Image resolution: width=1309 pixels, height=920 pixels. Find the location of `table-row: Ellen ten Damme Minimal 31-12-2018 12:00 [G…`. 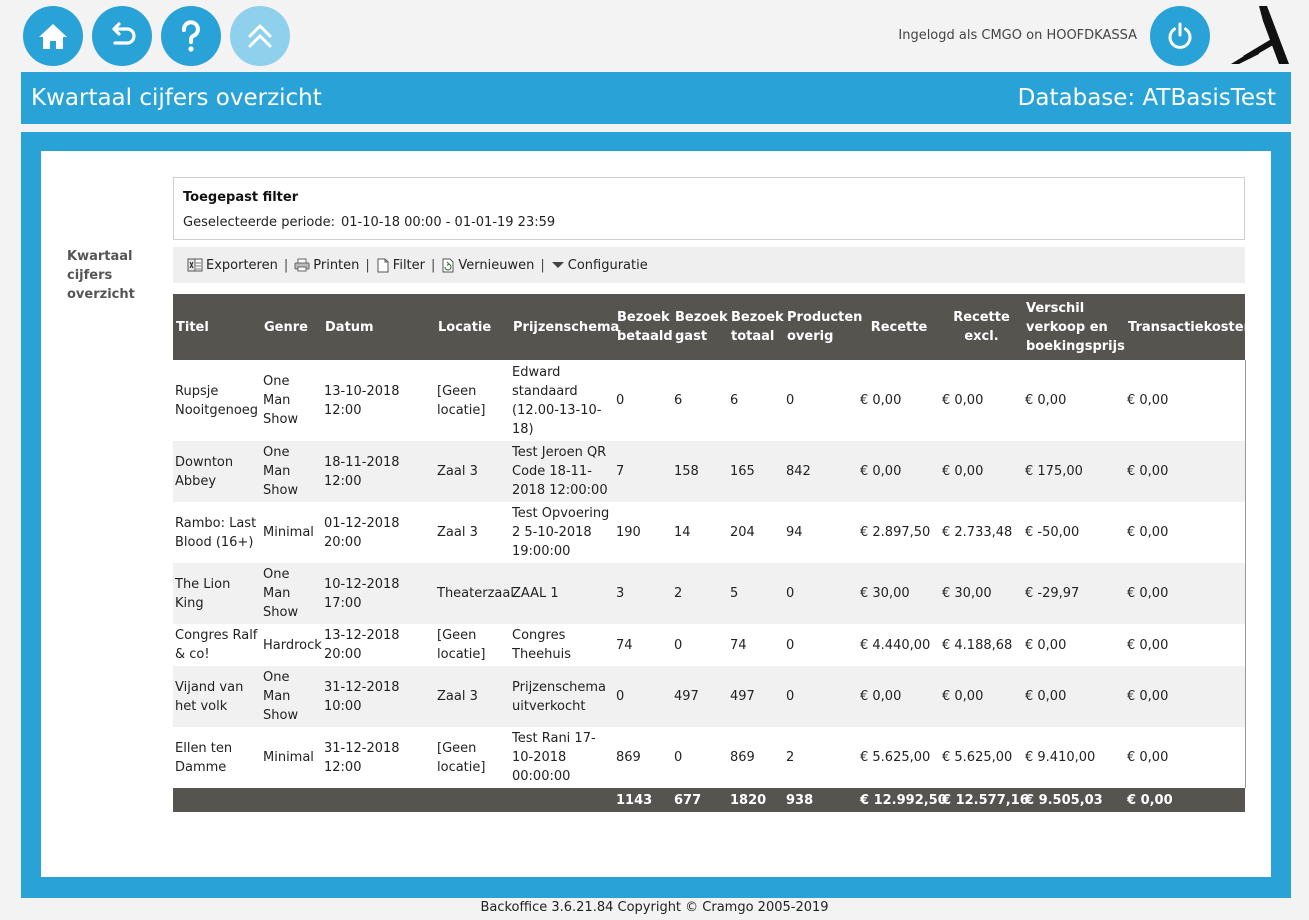

table-row: Ellen ten Damme Minimal 31-12-2018 12:00 [G… is located at coordinates (709, 757).